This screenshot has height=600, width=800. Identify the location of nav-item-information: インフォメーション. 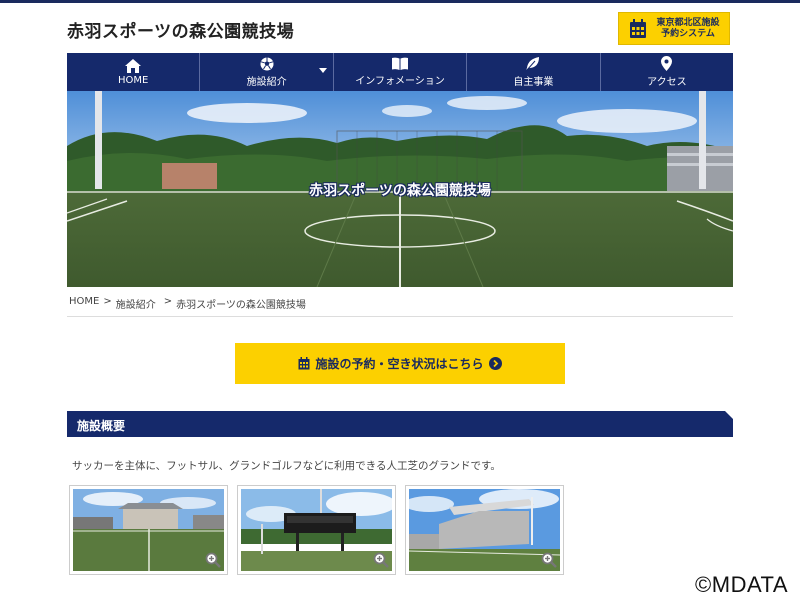
(401, 72).